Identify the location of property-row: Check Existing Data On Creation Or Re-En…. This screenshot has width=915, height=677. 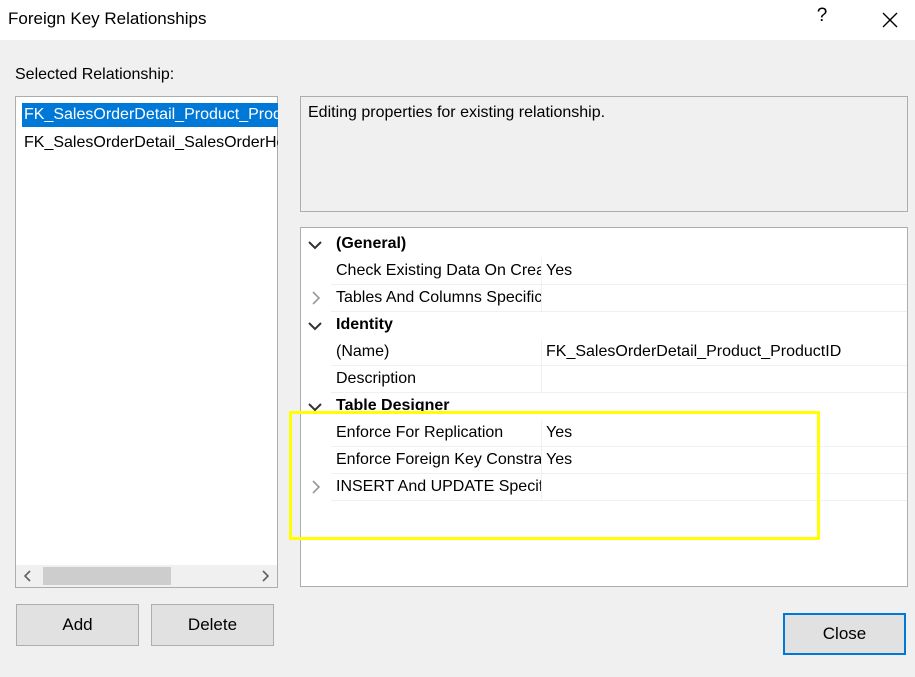
(604, 271).